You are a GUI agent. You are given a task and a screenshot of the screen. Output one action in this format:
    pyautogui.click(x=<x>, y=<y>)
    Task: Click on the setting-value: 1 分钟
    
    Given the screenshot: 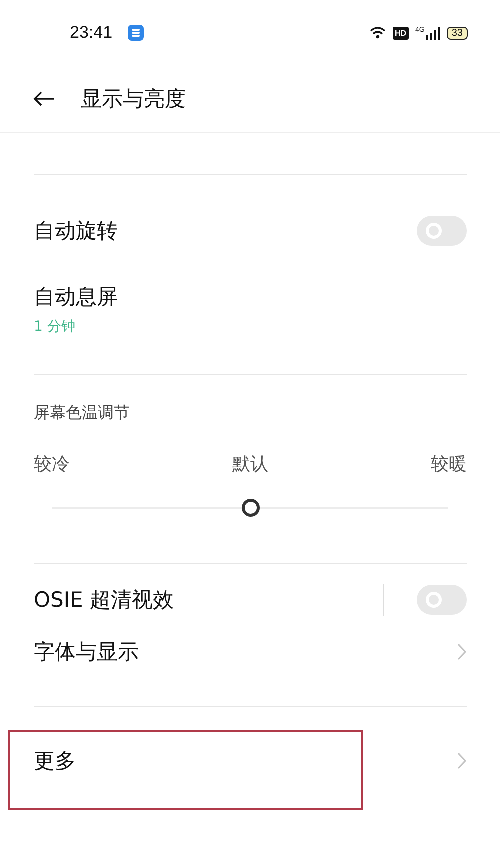 What is the action you would take?
    pyautogui.click(x=55, y=327)
    